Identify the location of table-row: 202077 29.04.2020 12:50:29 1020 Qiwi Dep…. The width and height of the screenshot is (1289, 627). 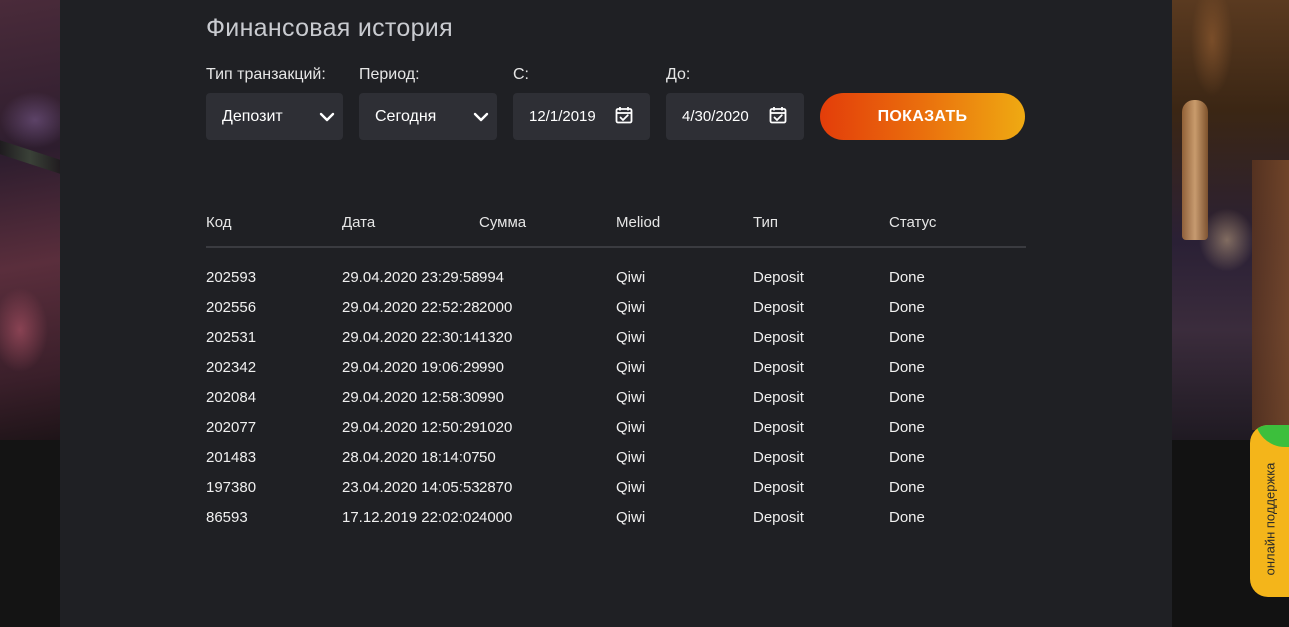
(616, 427).